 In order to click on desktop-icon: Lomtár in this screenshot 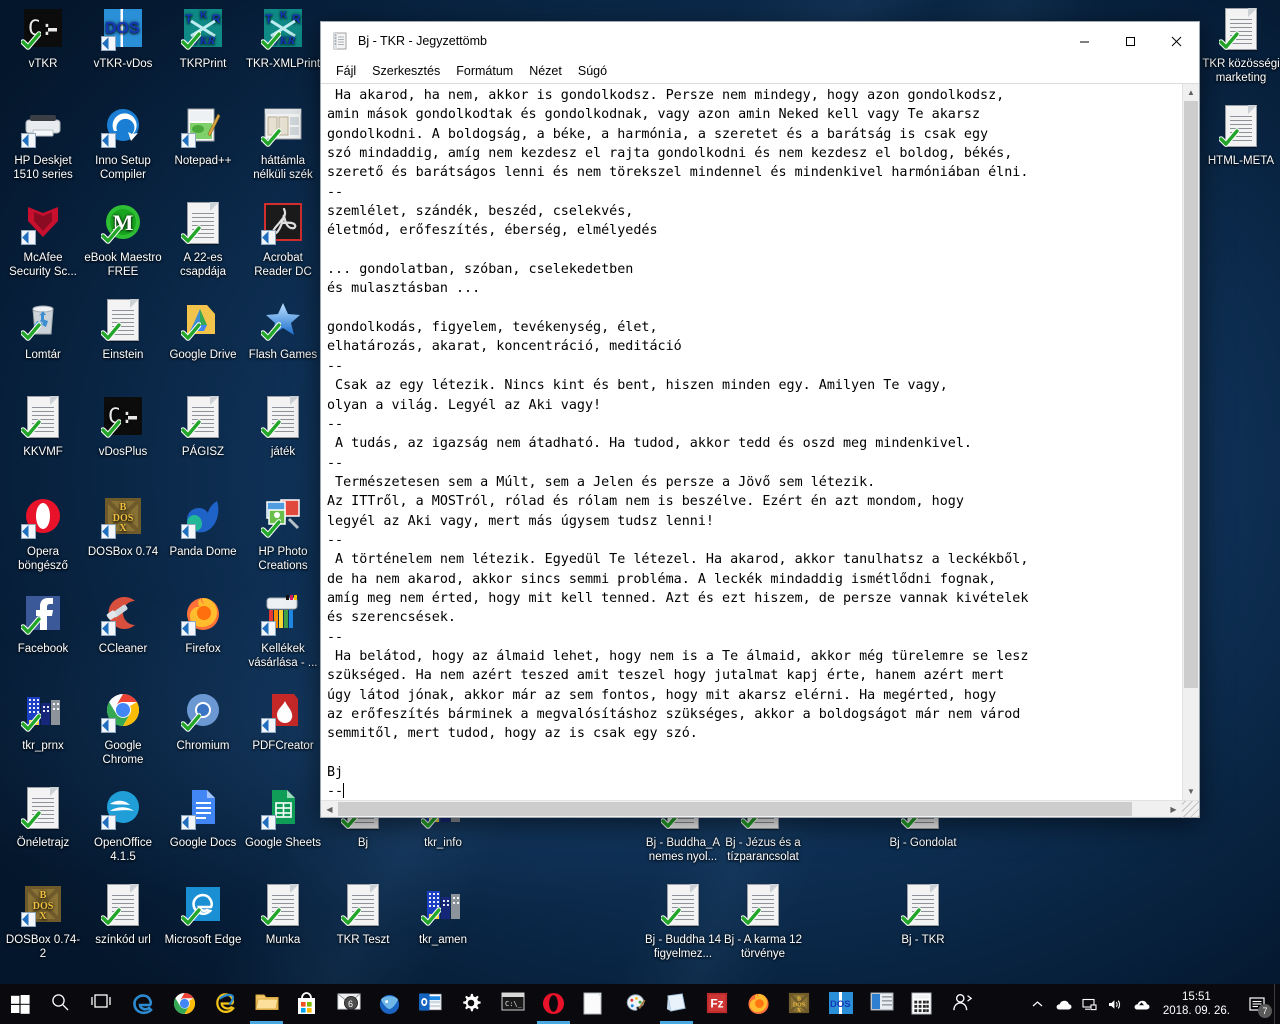, I will do `click(43, 330)`.